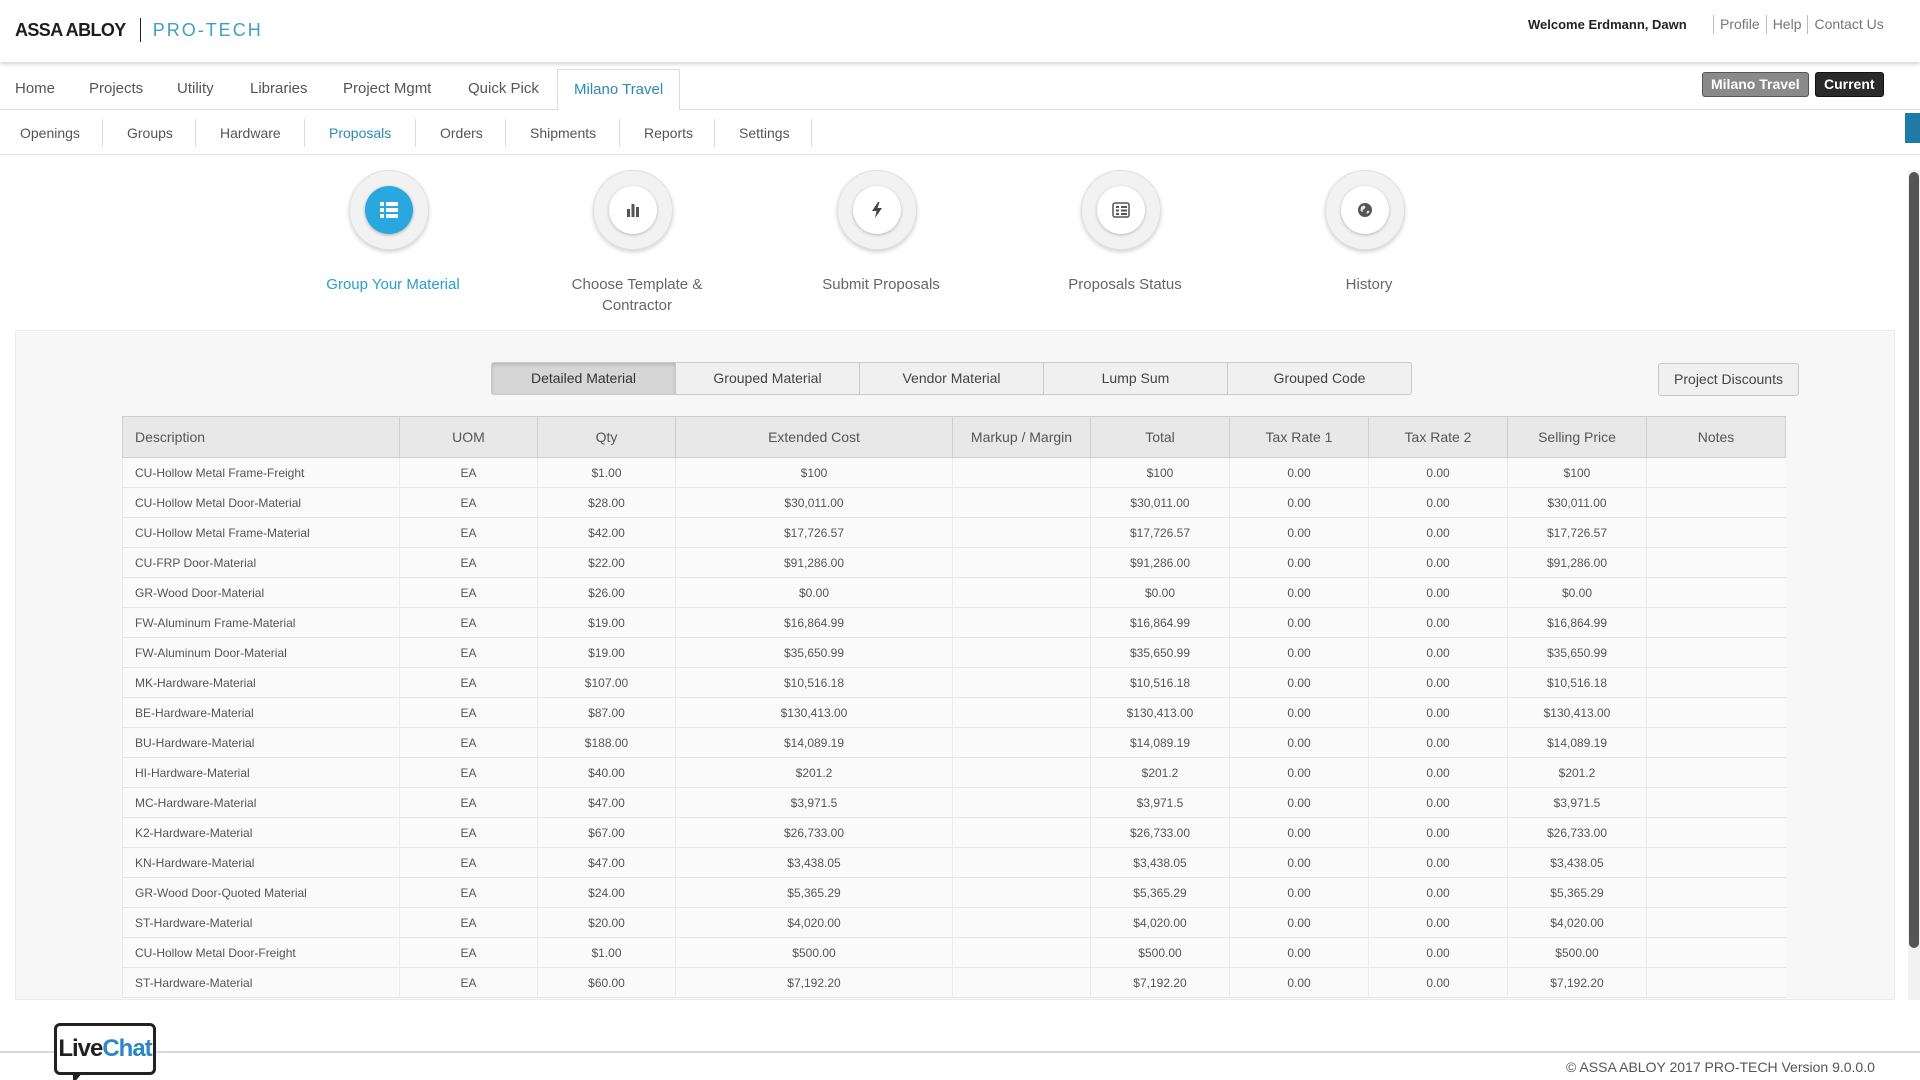 The width and height of the screenshot is (1920, 1080). I want to click on page-scrollbar-thumb, so click(1914, 560).